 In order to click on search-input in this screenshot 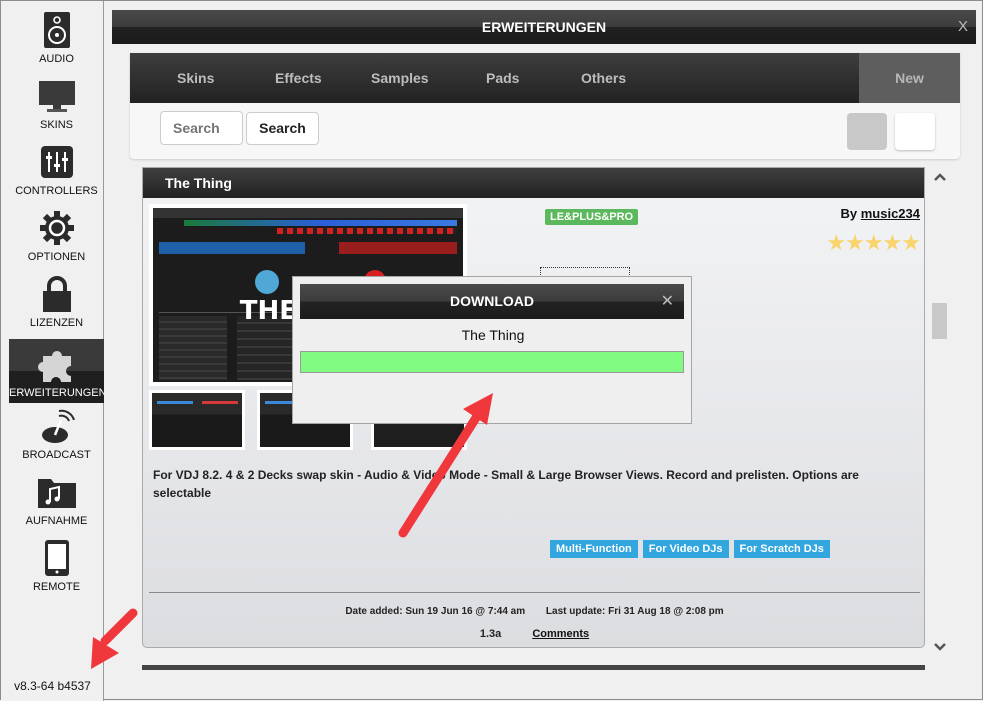, I will do `click(201, 128)`.